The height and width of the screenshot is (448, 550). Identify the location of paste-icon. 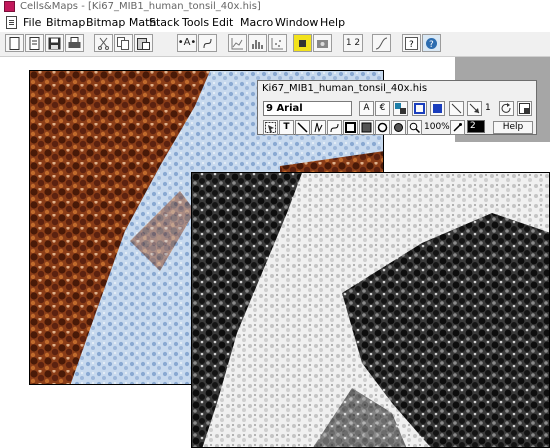
(143, 43).